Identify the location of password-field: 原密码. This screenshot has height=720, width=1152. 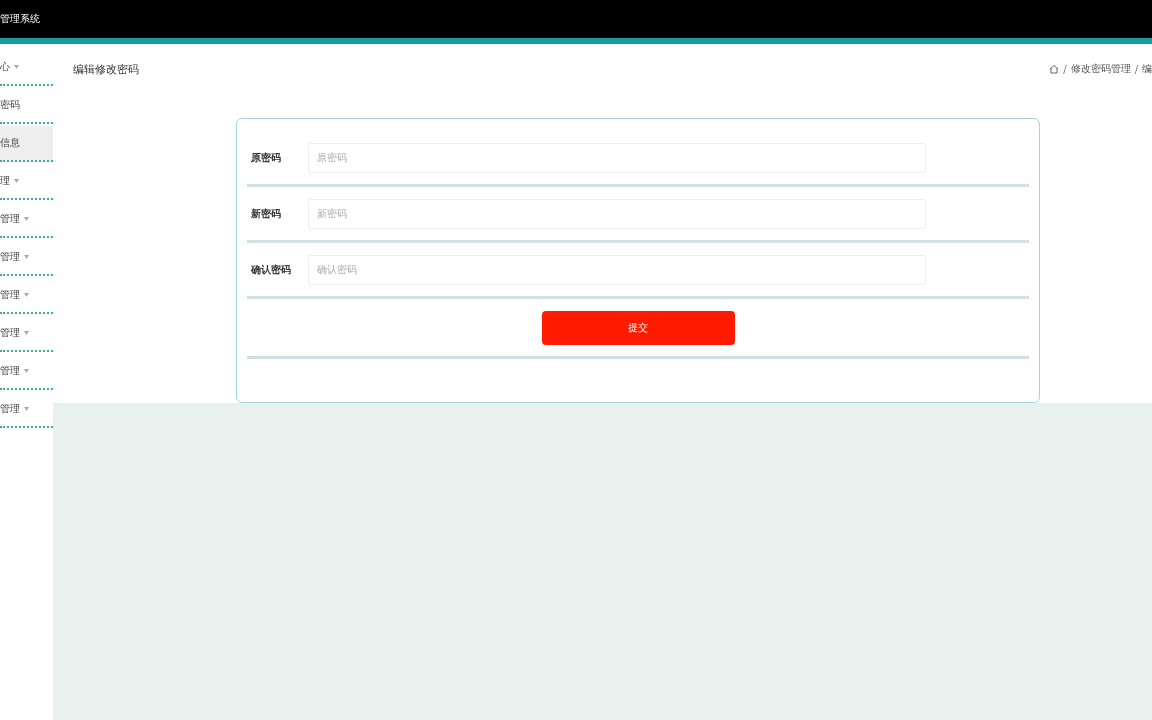
(617, 157).